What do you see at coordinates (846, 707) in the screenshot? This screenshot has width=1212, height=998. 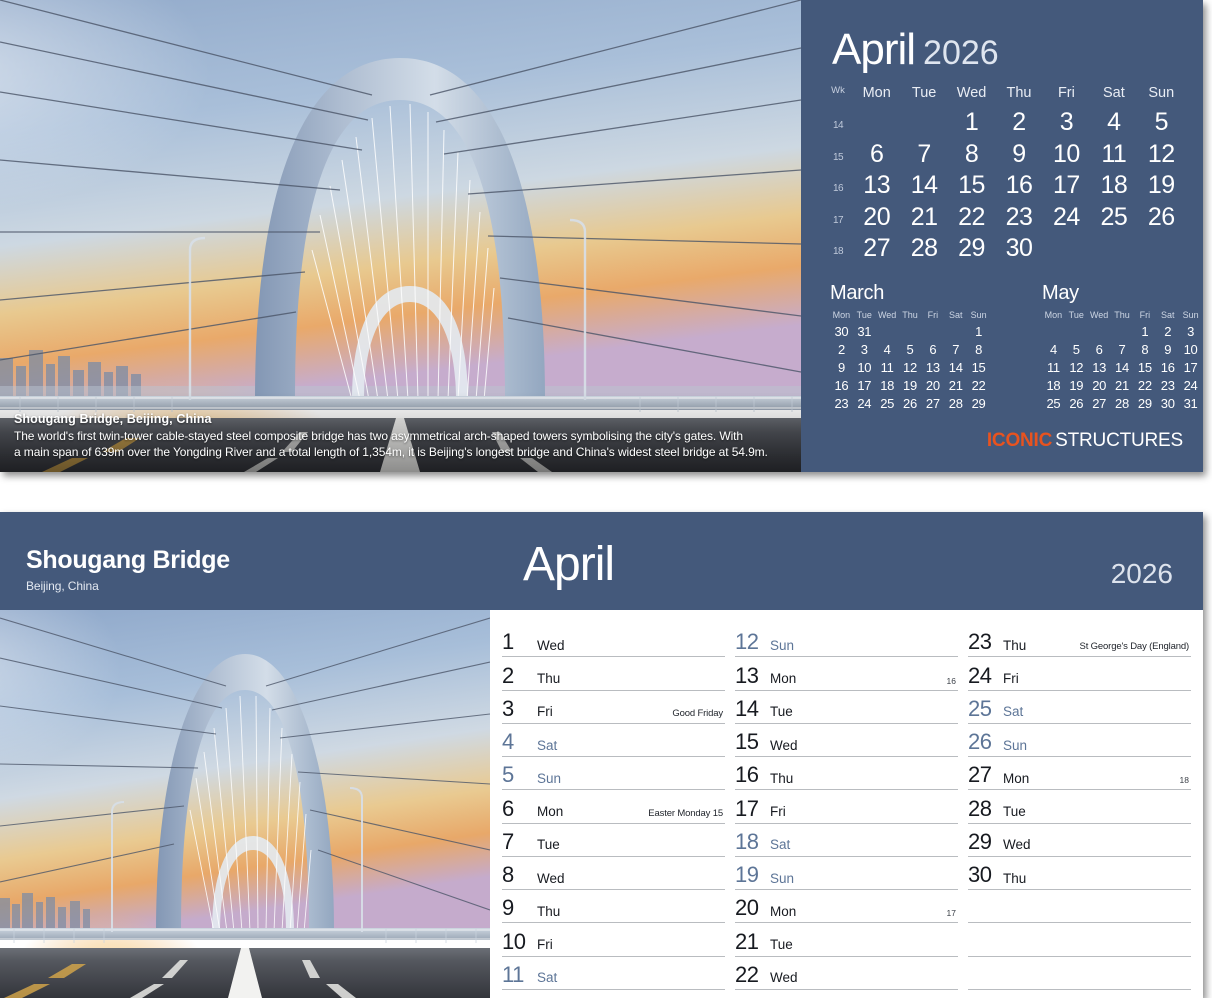 I see `day-row: 14 Tue` at bounding box center [846, 707].